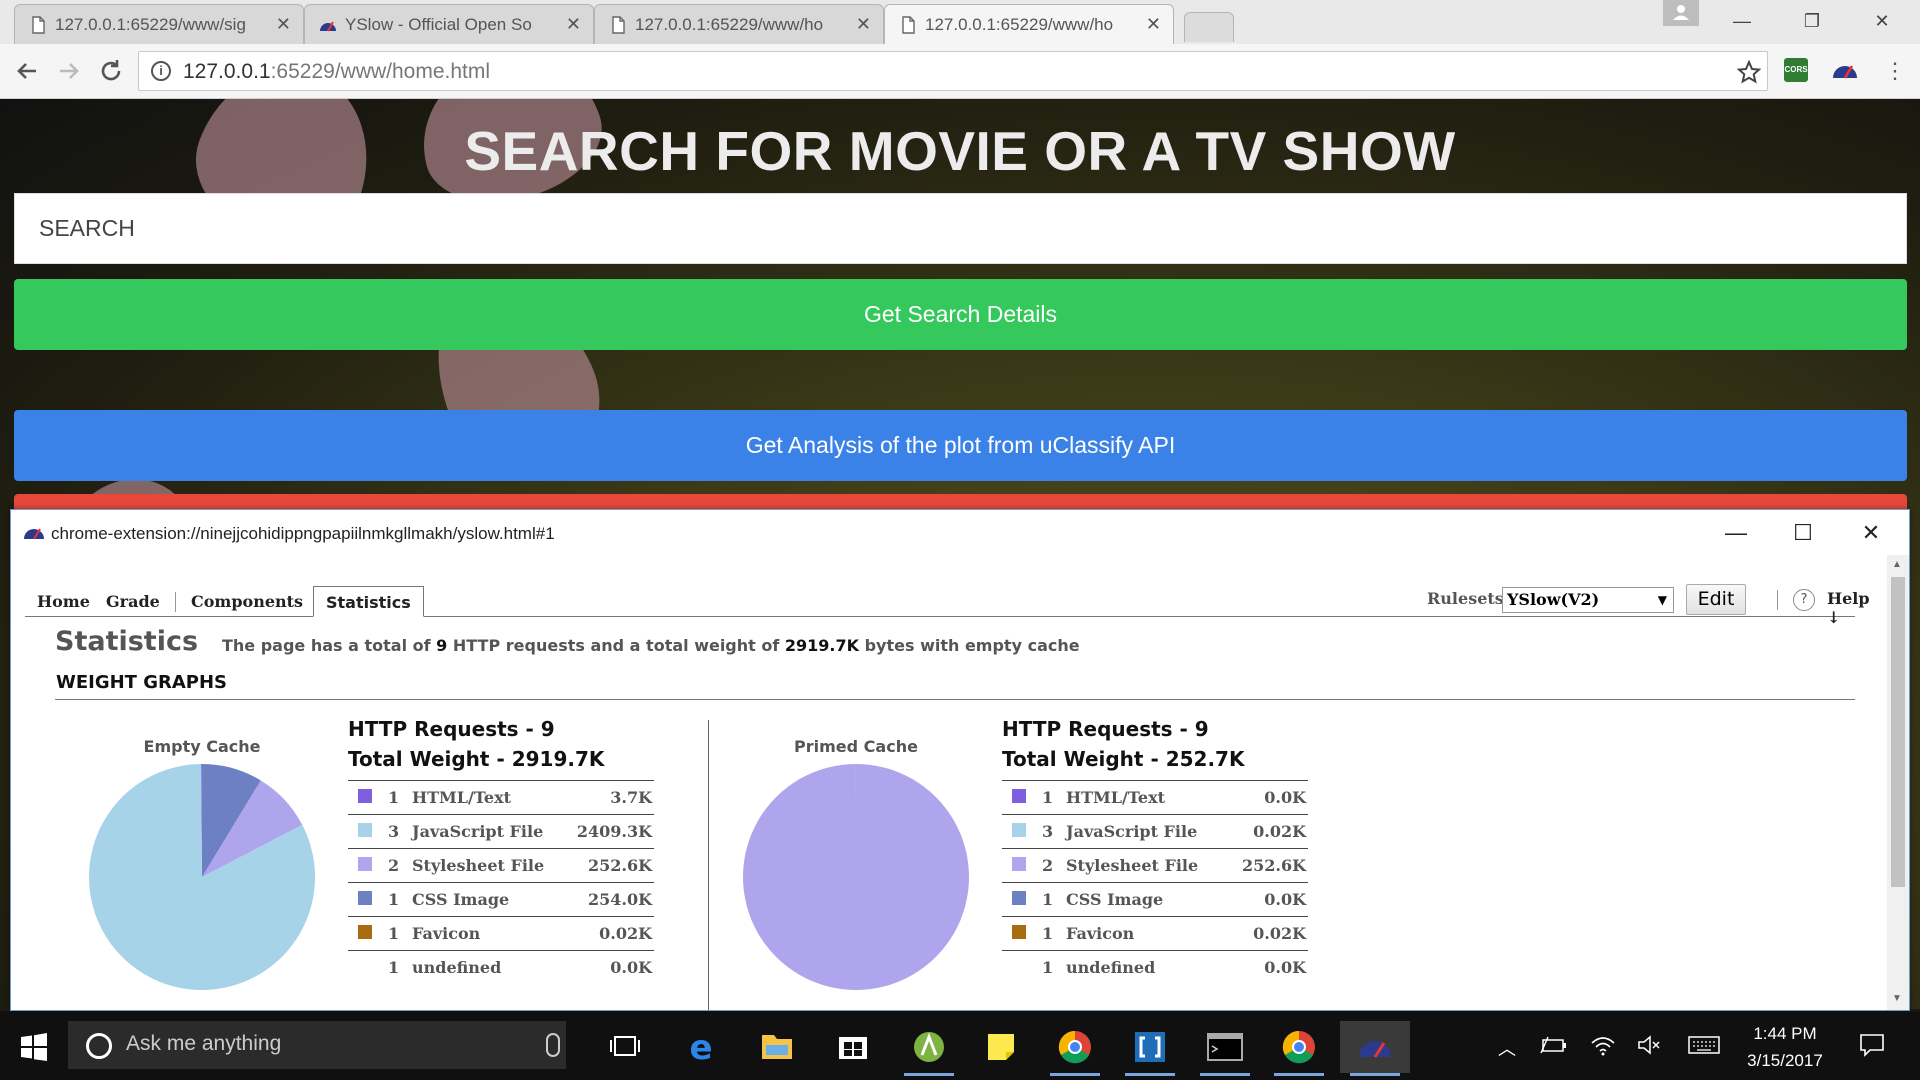 This screenshot has height=1080, width=1920. I want to click on ruleset-select: YSlow(V2) ▼, so click(1588, 600).